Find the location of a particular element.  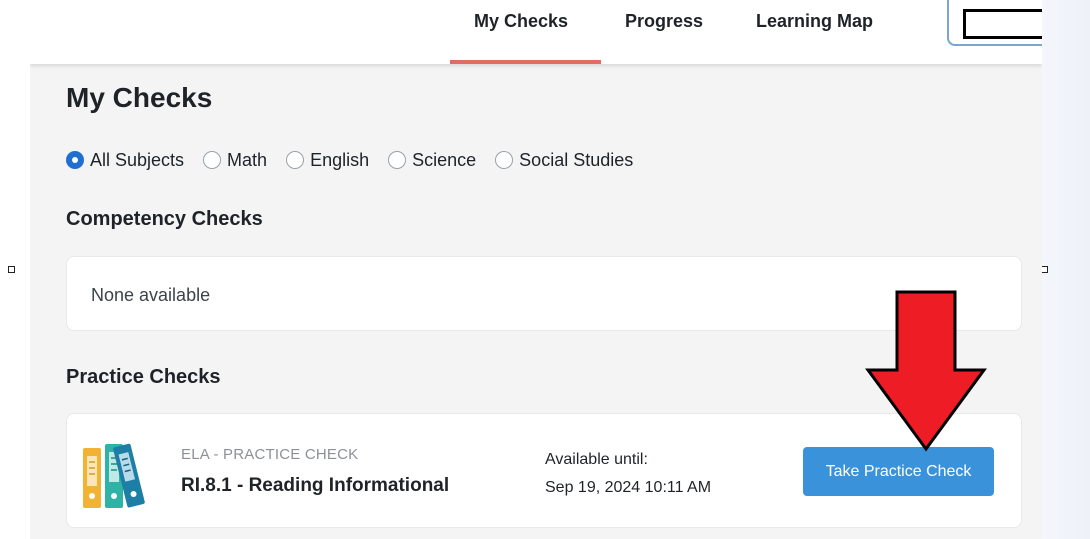

filter-label: All Subjects is located at coordinates (137, 159).